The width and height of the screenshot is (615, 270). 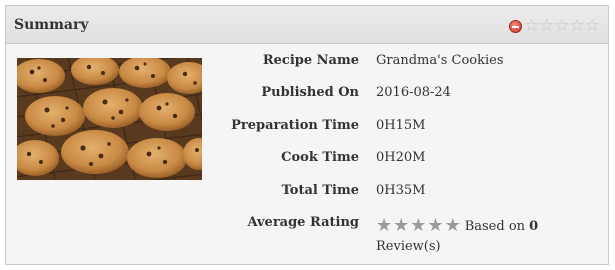 What do you see at coordinates (310, 92) in the screenshot?
I see `published-on-label: Published On` at bounding box center [310, 92].